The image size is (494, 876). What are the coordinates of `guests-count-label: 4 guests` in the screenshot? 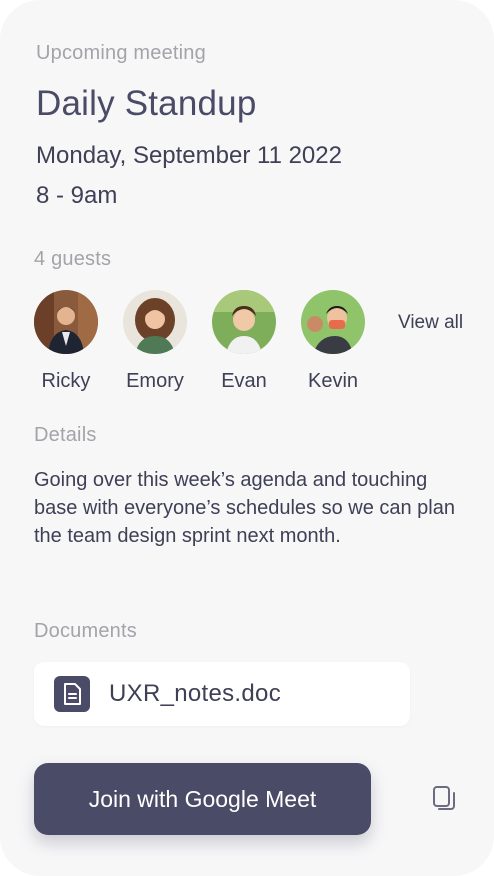 It's located at (73, 259).